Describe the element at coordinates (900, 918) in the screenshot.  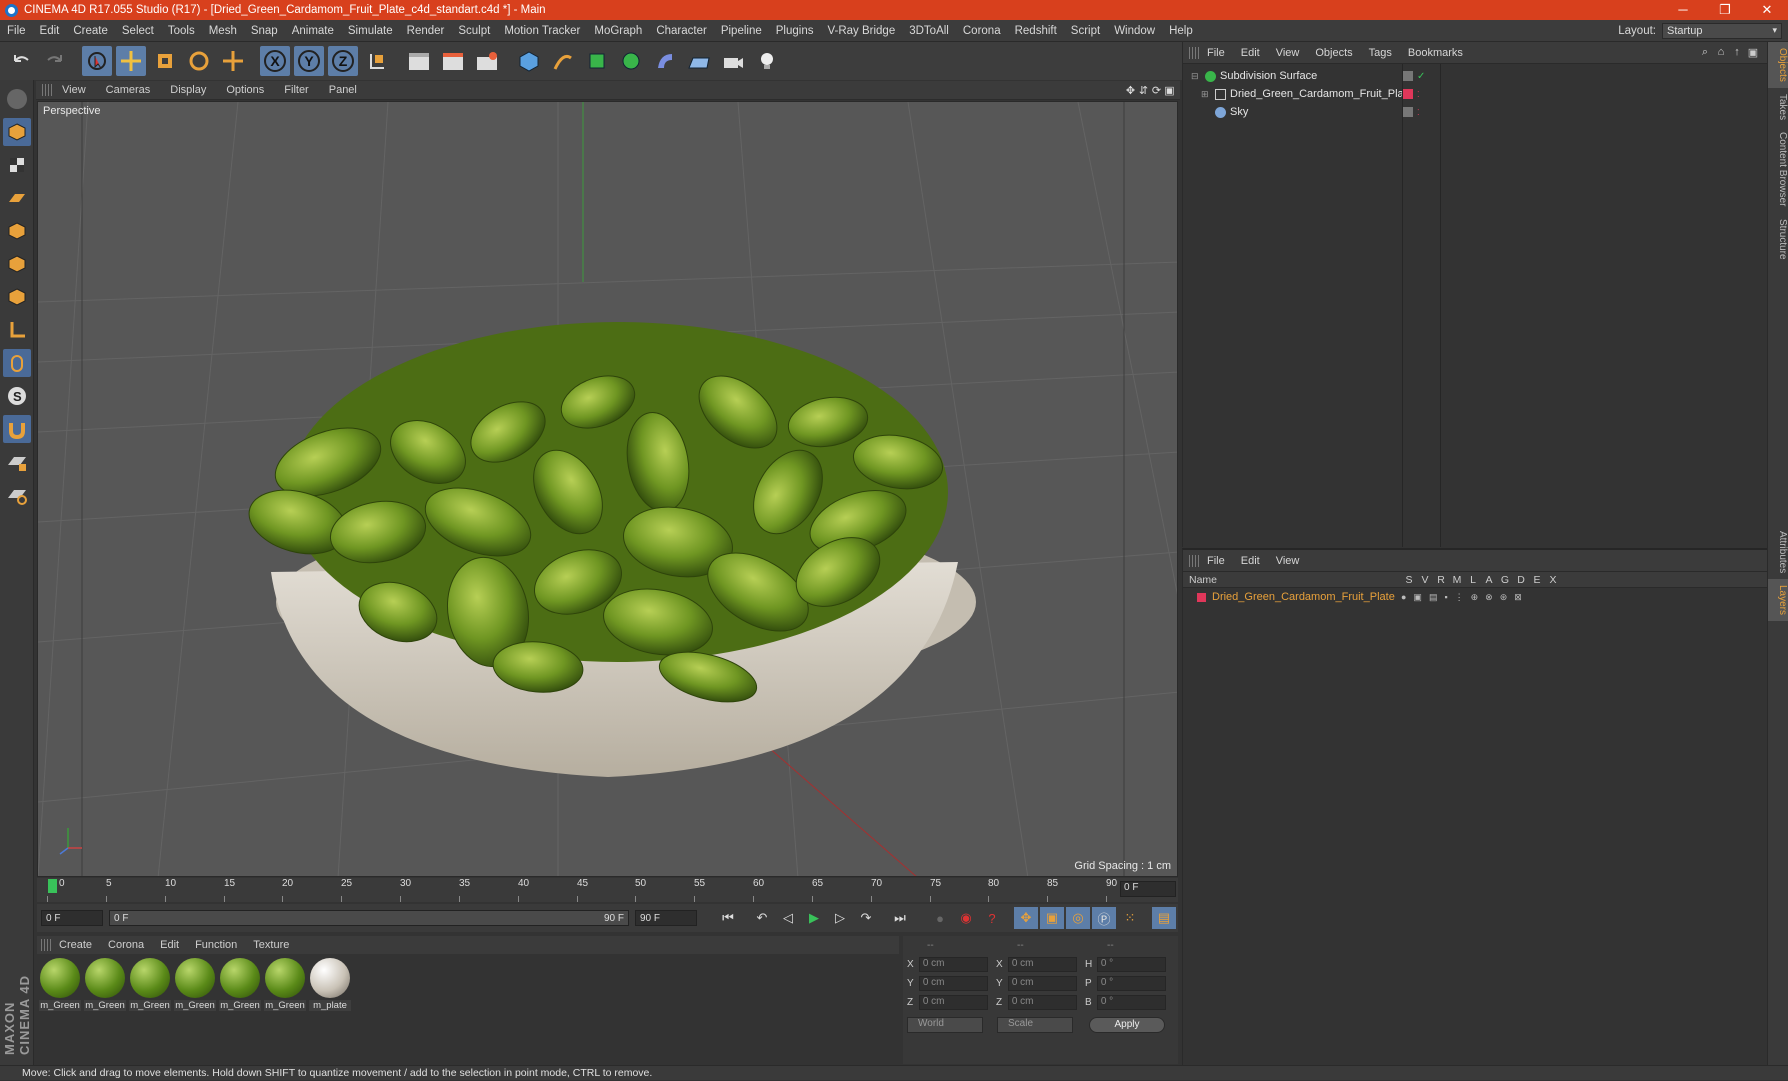
I see `go-to-end-button: ⏭` at that location.